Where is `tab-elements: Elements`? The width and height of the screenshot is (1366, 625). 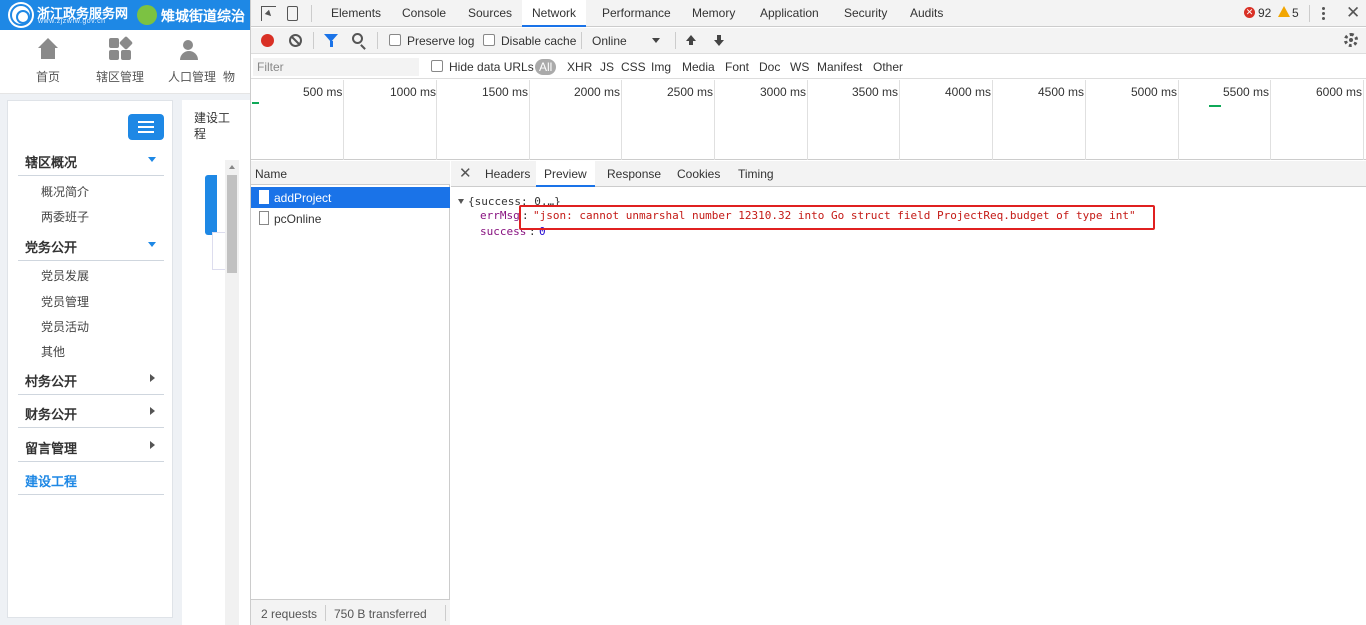 tab-elements: Elements is located at coordinates (356, 13).